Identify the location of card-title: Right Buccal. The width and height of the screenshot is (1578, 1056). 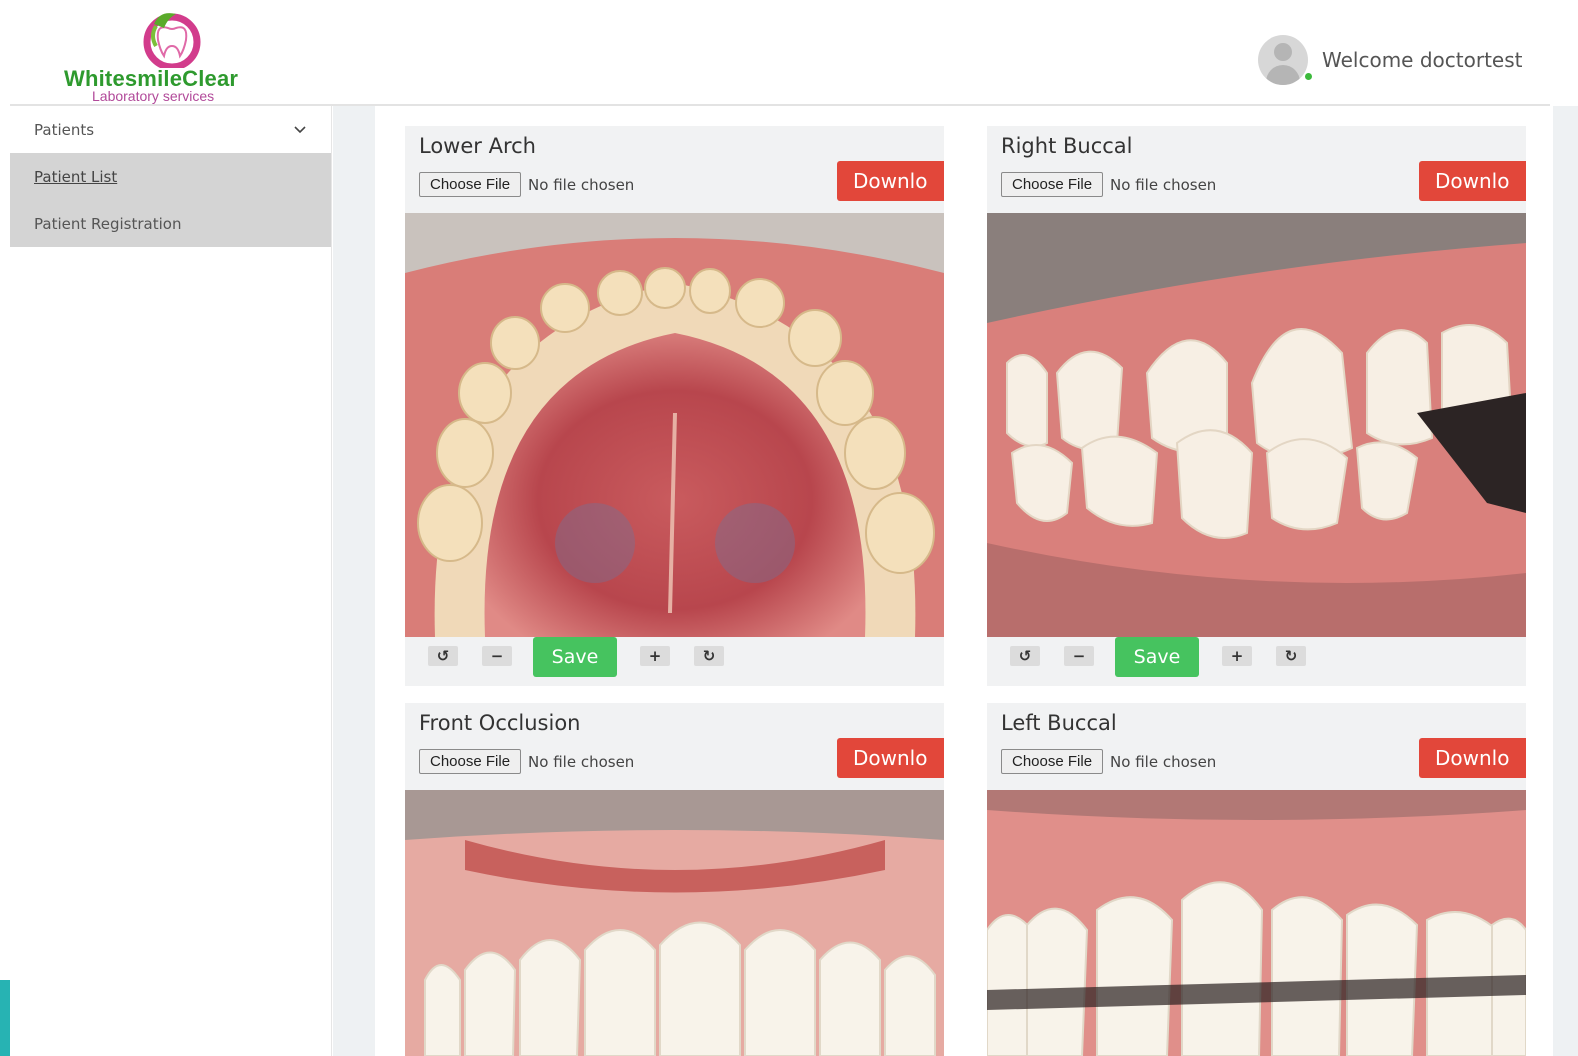
(1067, 146).